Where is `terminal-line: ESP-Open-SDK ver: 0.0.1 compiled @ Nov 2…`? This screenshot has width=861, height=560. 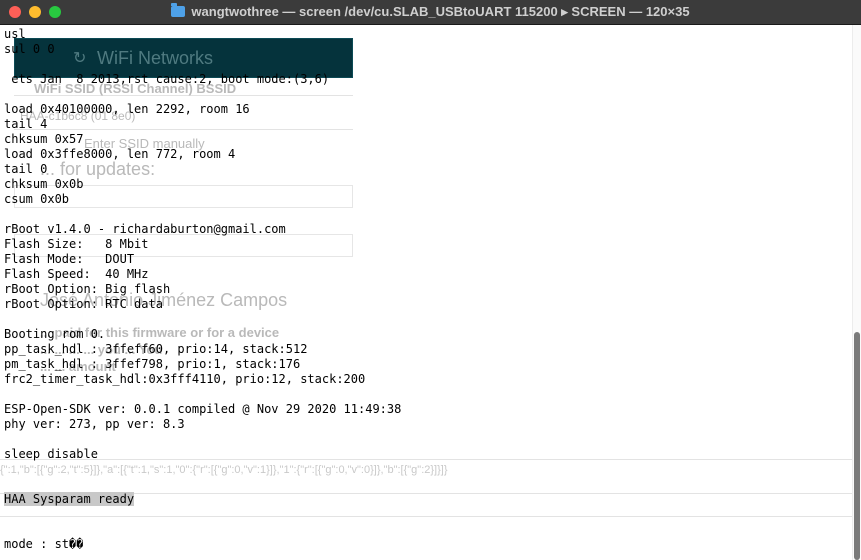
terminal-line: ESP-Open-SDK ver: 0.0.1 compiled @ Nov 2… is located at coordinates (203, 409).